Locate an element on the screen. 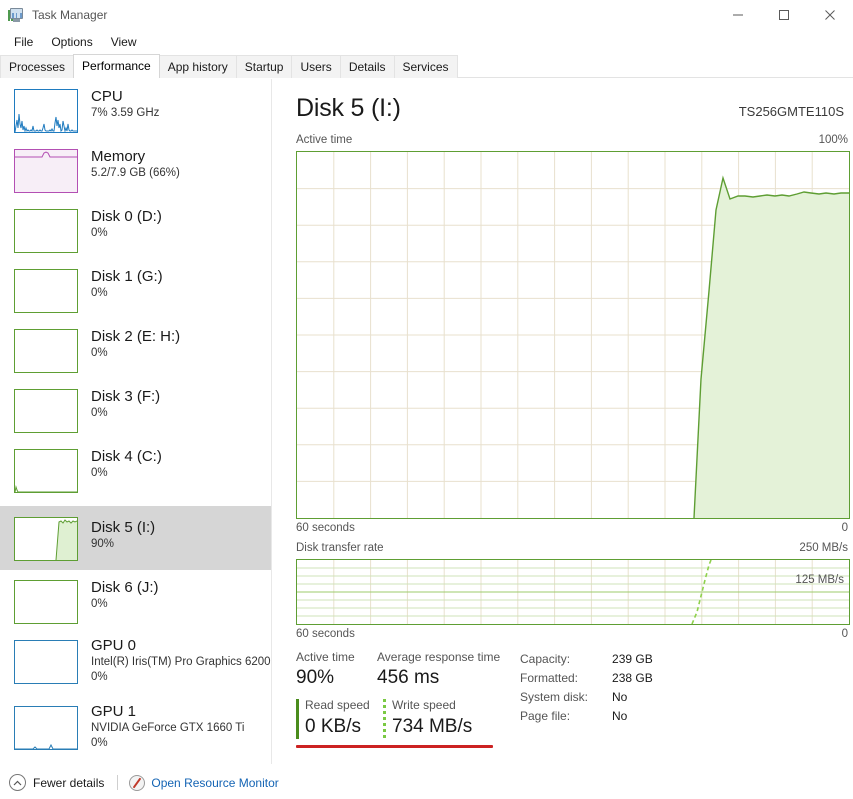 Image resolution: width=853 pixels, height=799 pixels. active-time-x-right: 0 is located at coordinates (844, 528).